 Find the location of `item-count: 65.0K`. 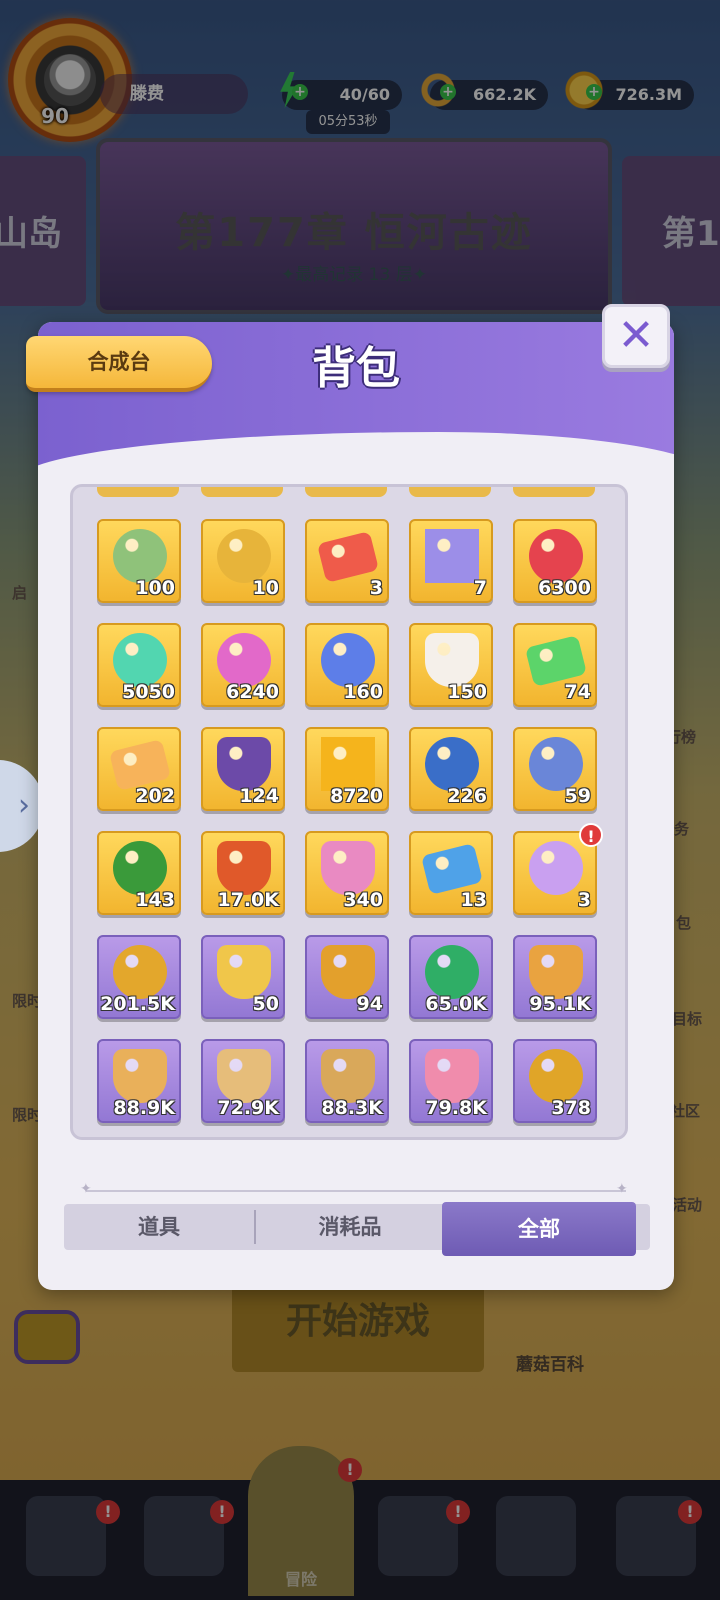

item-count: 65.0K is located at coordinates (456, 1004).